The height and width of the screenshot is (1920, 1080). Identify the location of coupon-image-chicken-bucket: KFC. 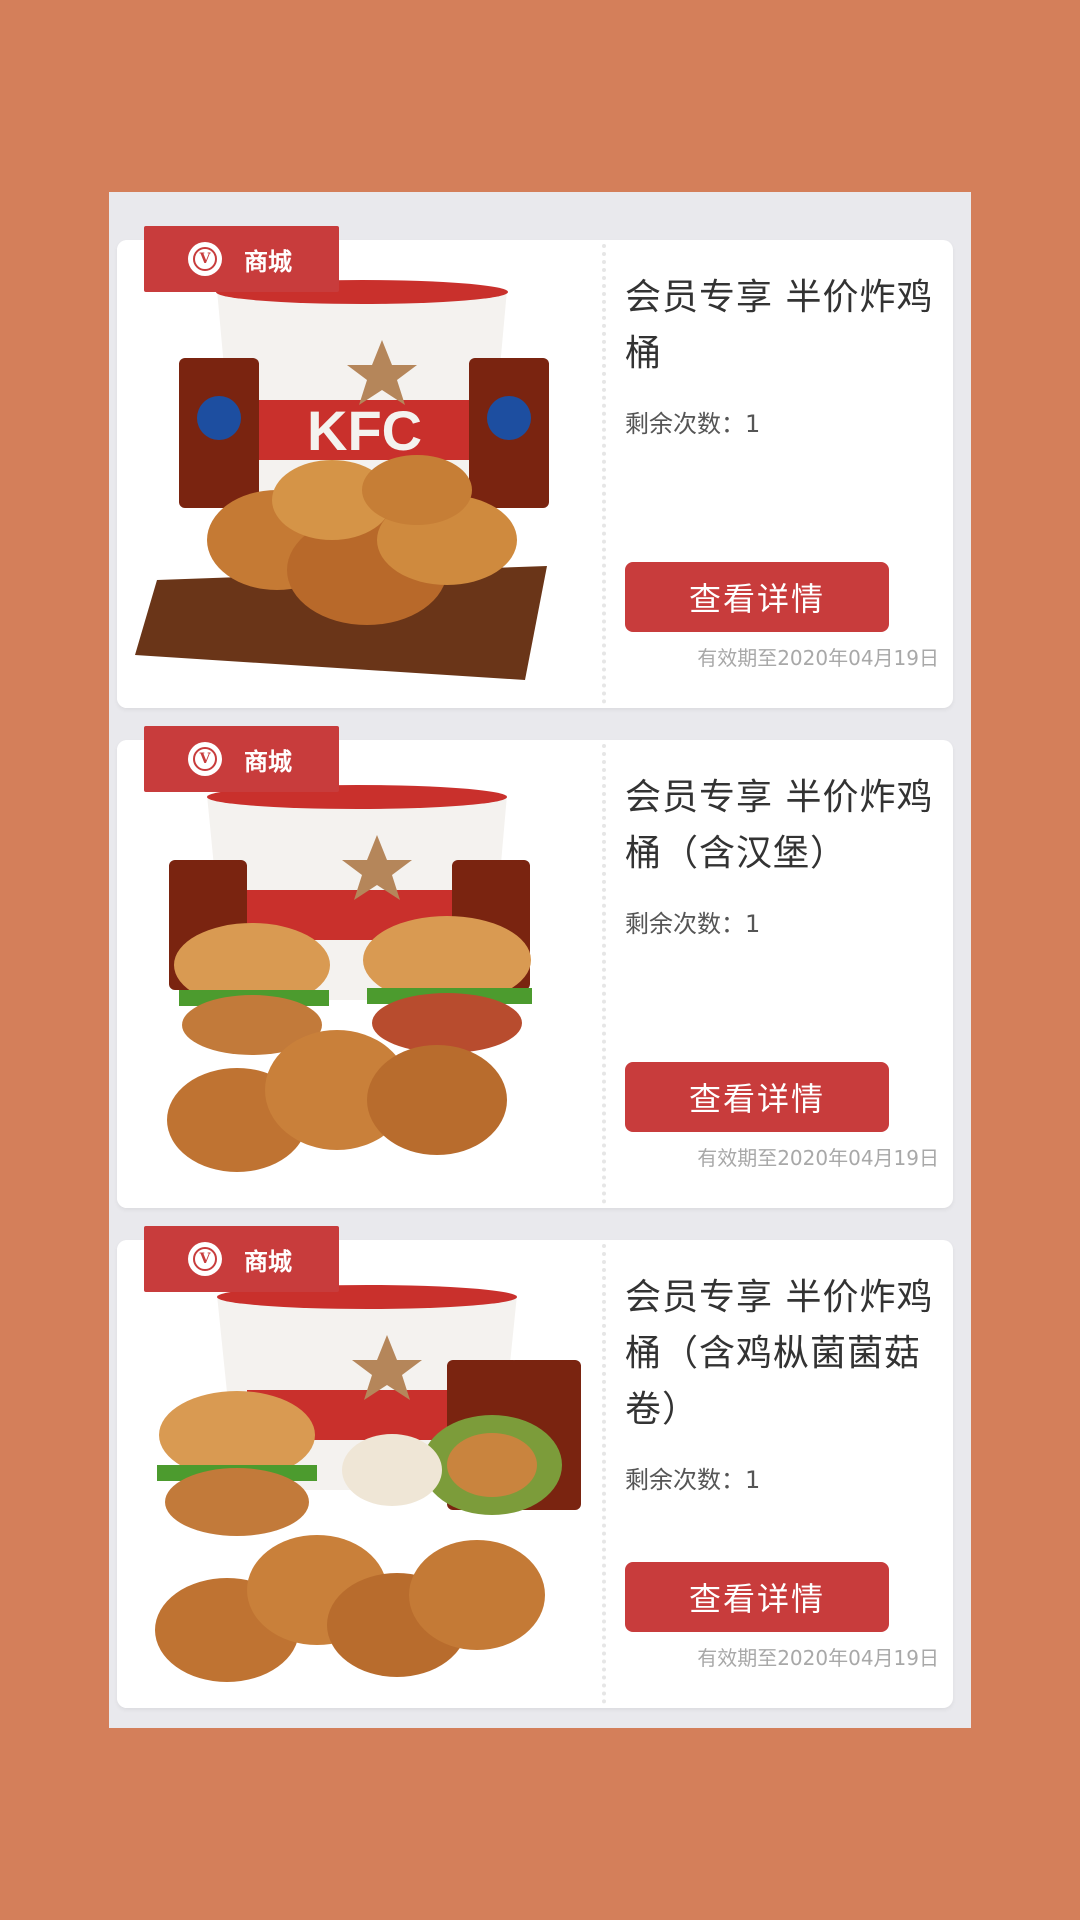
(356, 474).